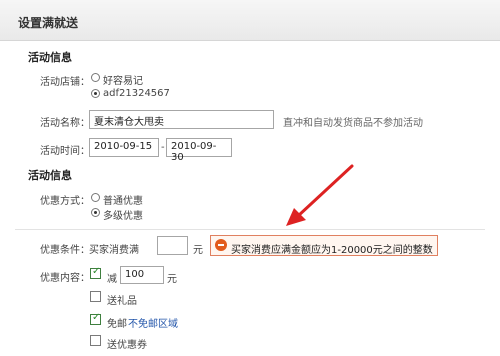 The height and width of the screenshot is (356, 500). Describe the element at coordinates (221, 245) in the screenshot. I see `error-icon` at that location.